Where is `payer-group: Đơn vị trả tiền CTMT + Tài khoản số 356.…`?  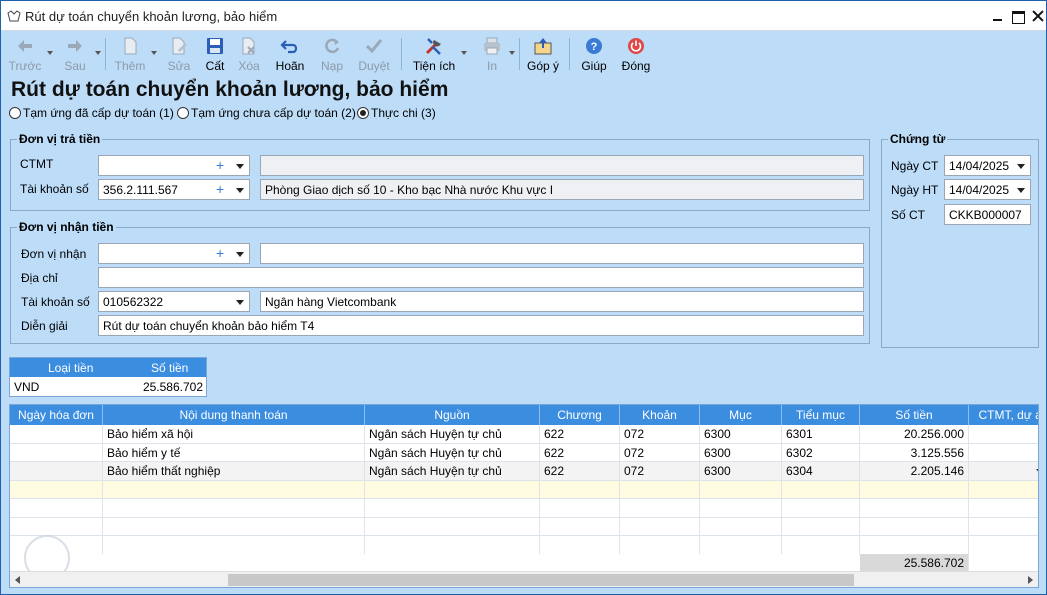 payer-group: Đơn vị trả tiền CTMT + Tài khoản số 356.… is located at coordinates (440, 171).